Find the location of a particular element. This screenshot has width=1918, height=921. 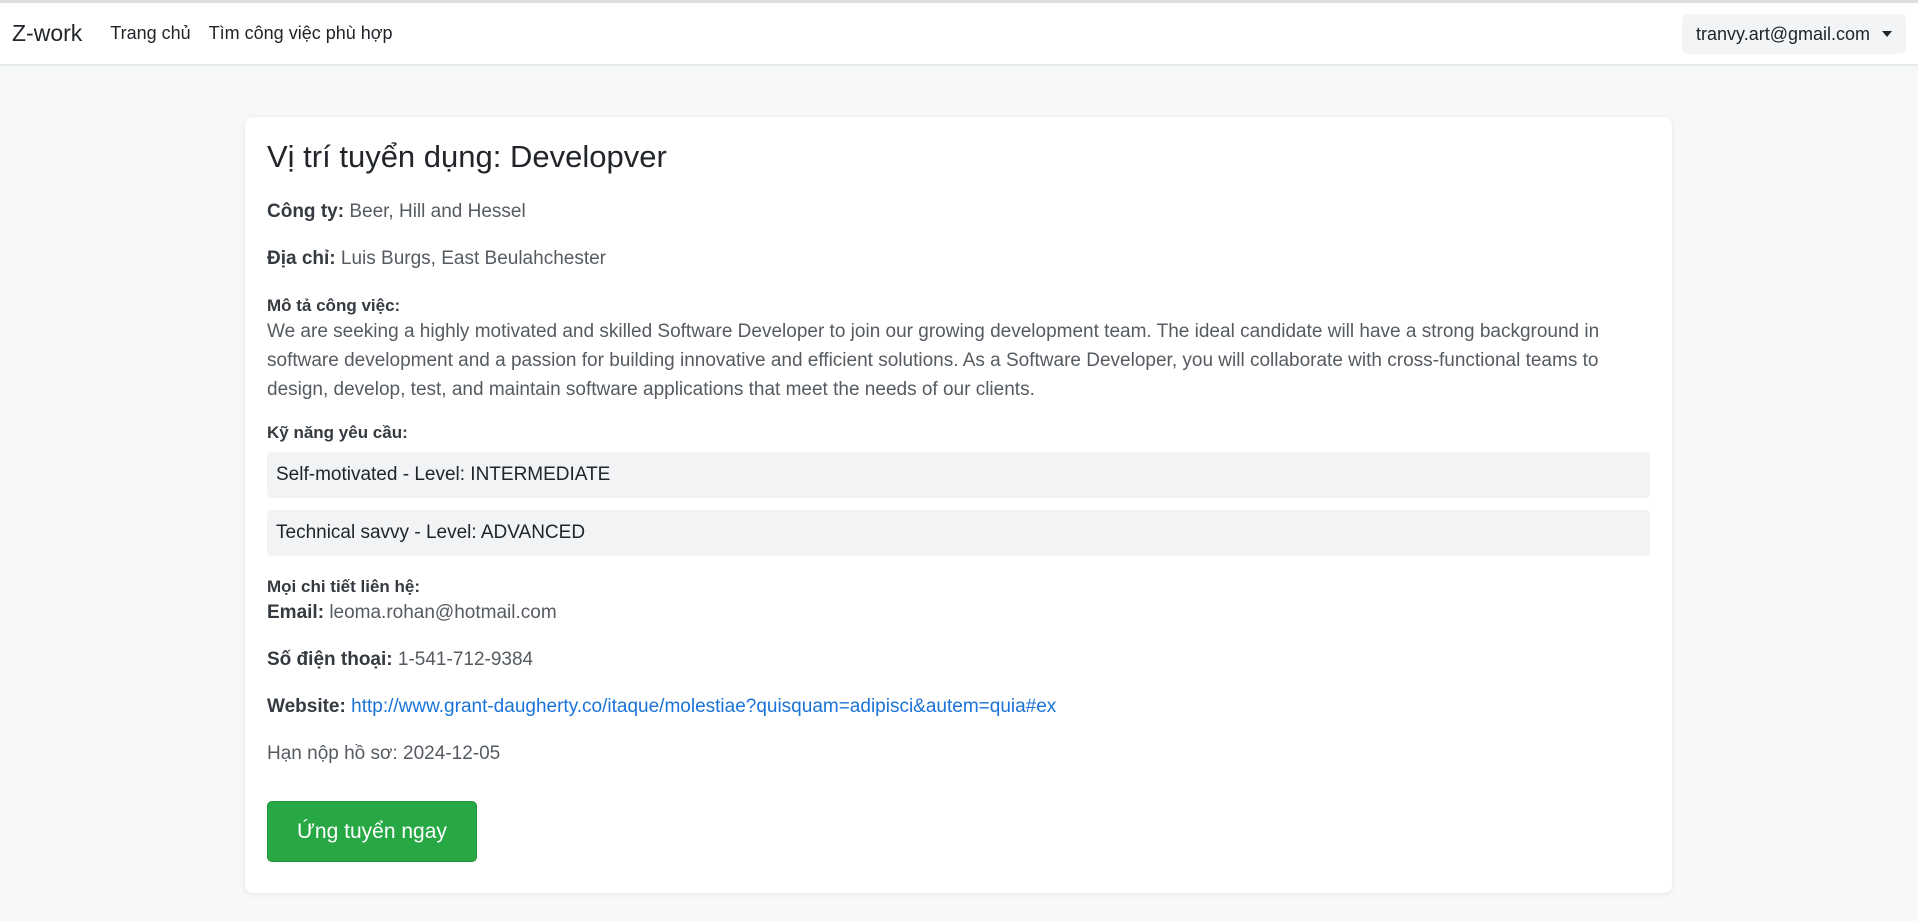

address-row: Địa chỉ: Luis Burgs, East Beulahchester is located at coordinates (958, 259).